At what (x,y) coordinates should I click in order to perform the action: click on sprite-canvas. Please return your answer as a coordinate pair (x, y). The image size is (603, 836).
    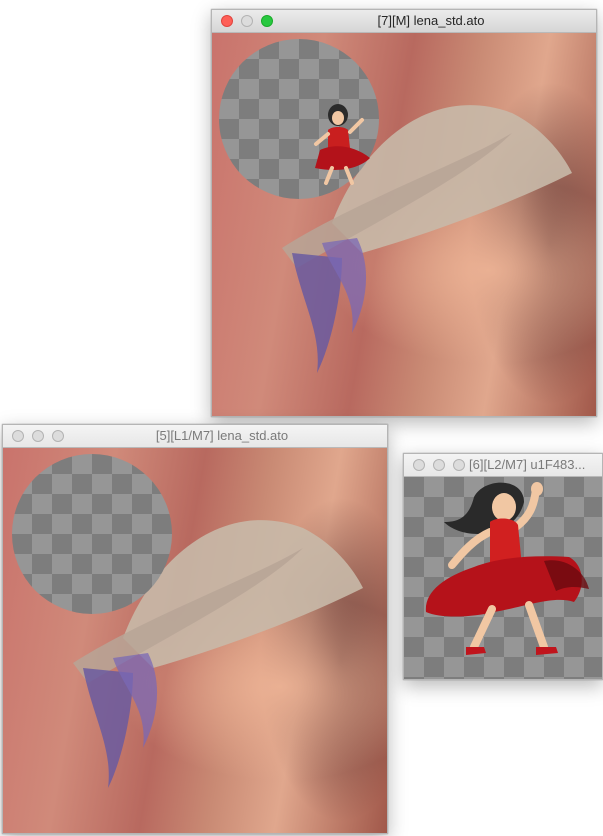
    Looking at the image, I should click on (503, 578).